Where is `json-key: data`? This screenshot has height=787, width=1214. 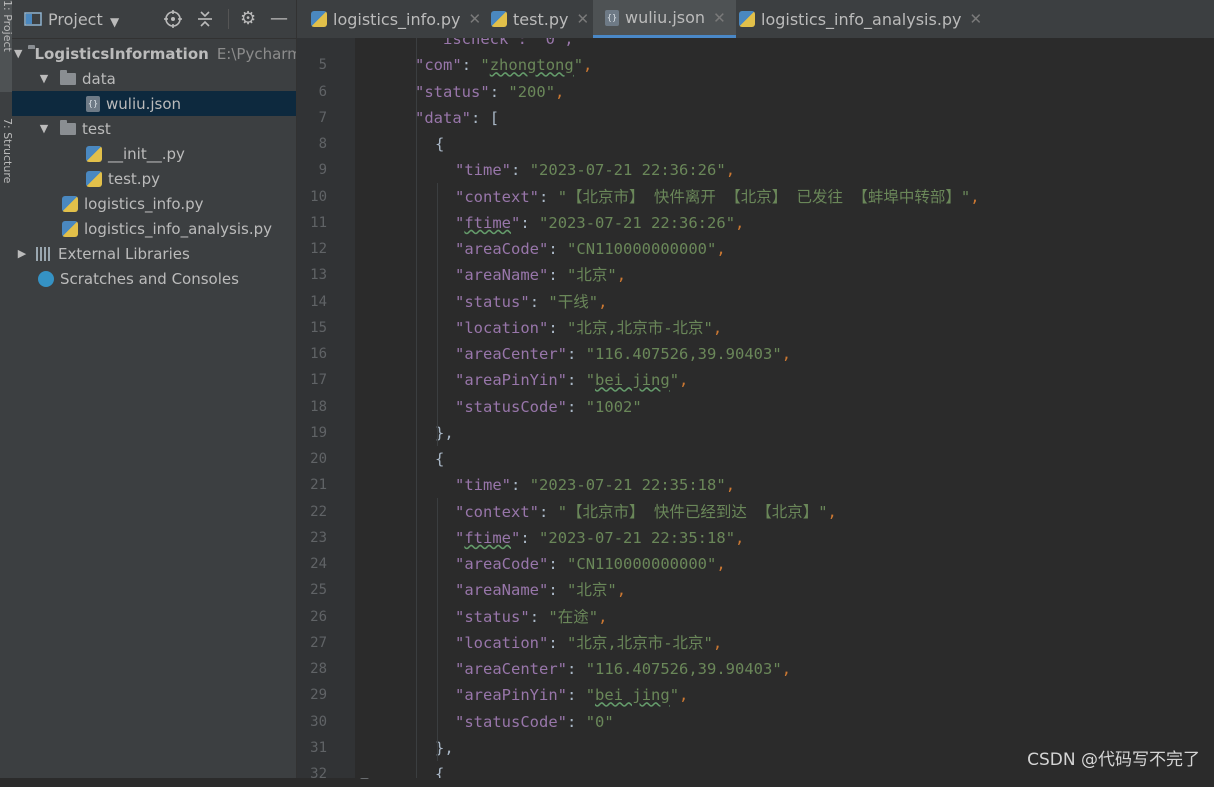
json-key: data is located at coordinates (443, 117).